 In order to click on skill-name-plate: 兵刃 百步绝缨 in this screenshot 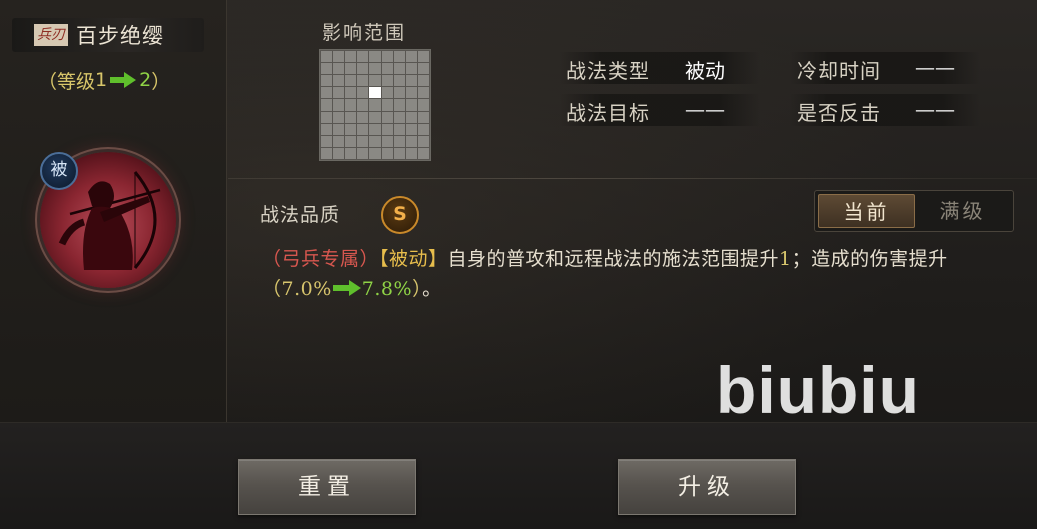, I will do `click(108, 35)`.